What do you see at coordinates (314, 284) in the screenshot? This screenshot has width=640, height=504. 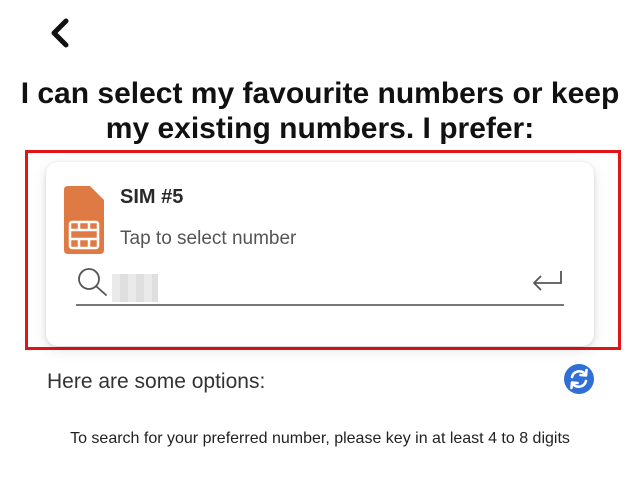 I see `number-search-input` at bounding box center [314, 284].